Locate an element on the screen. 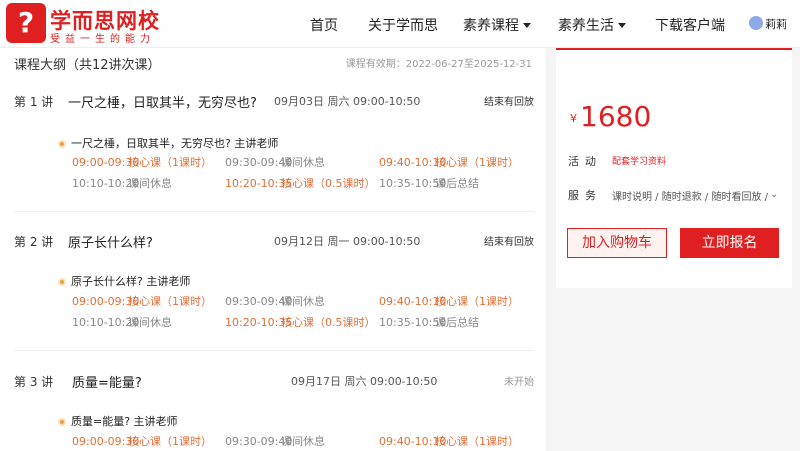 This screenshot has width=800, height=451. nav-about: 关于学而思 is located at coordinates (403, 25).